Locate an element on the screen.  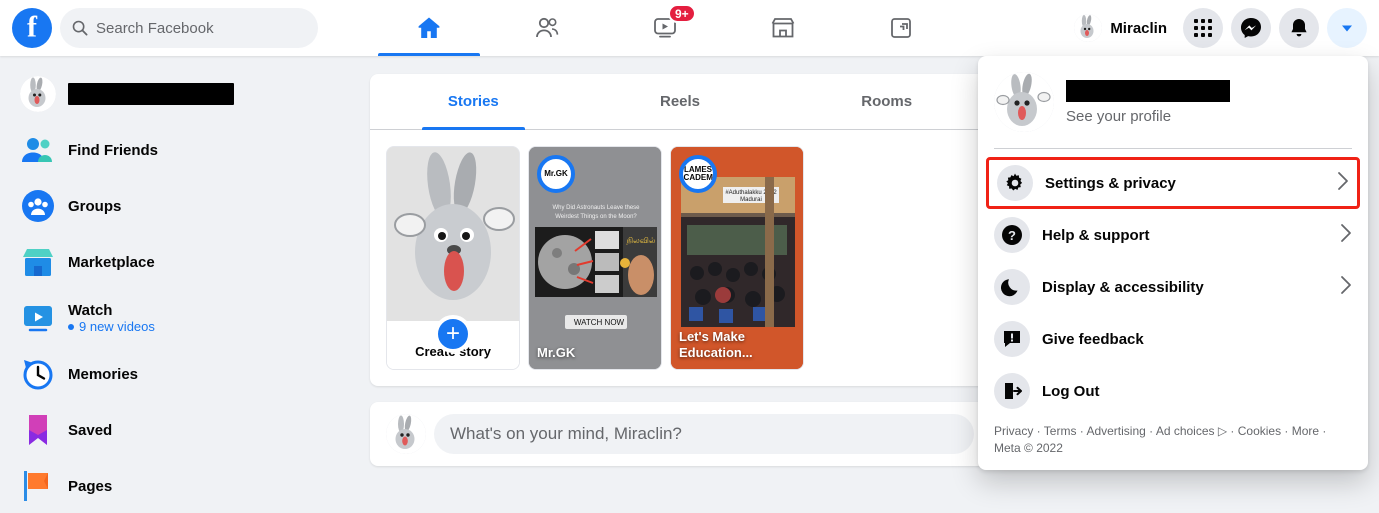
sidebar-item-label: Marketplace is located at coordinates (111, 262).